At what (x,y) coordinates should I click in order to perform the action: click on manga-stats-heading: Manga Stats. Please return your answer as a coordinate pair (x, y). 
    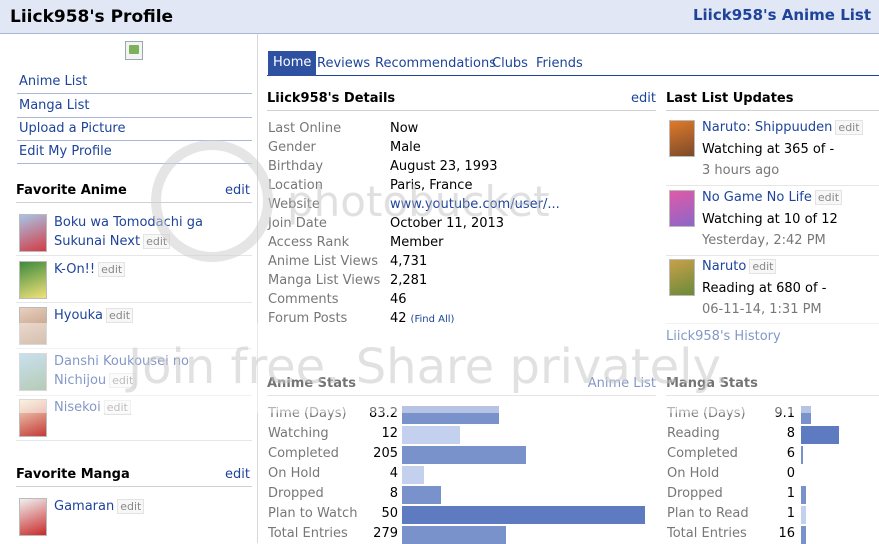
    Looking at the image, I should click on (772, 385).